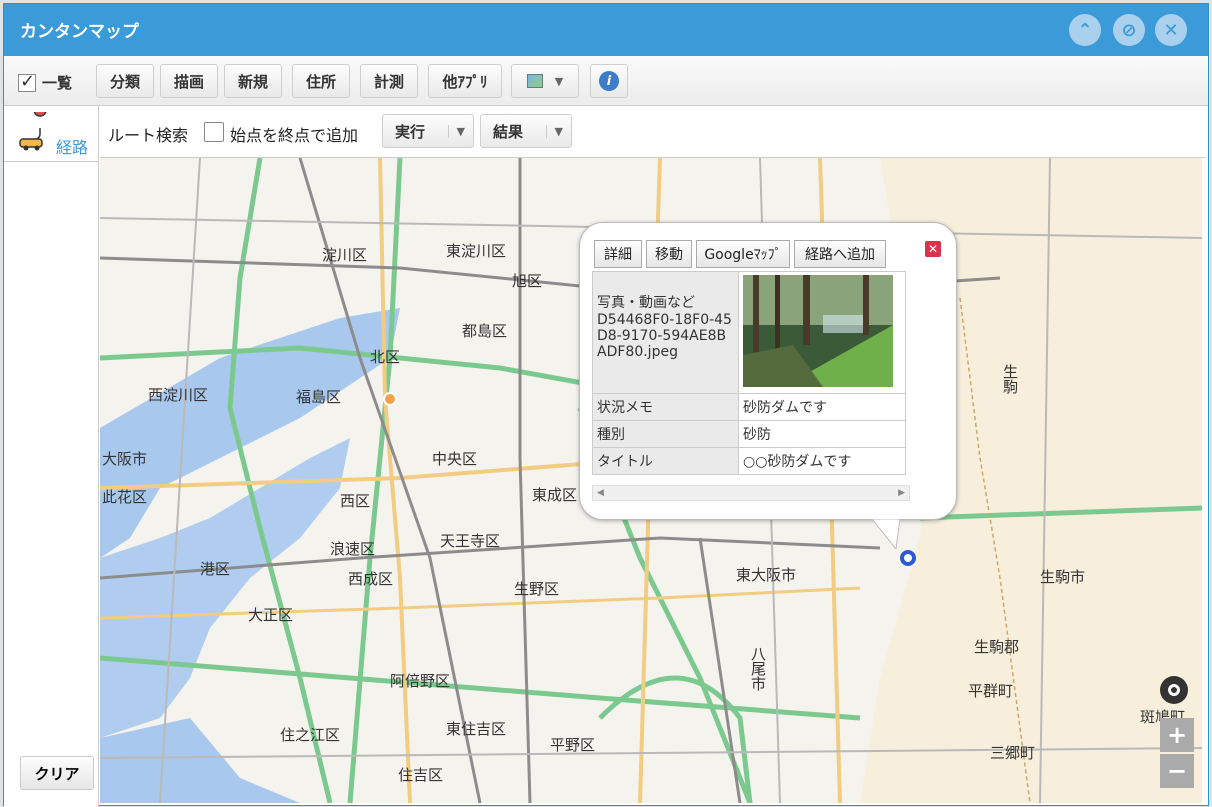 Image resolution: width=1212 pixels, height=807 pixels. What do you see at coordinates (345, 255) in the screenshot?
I see `map-label: 淀川区` at bounding box center [345, 255].